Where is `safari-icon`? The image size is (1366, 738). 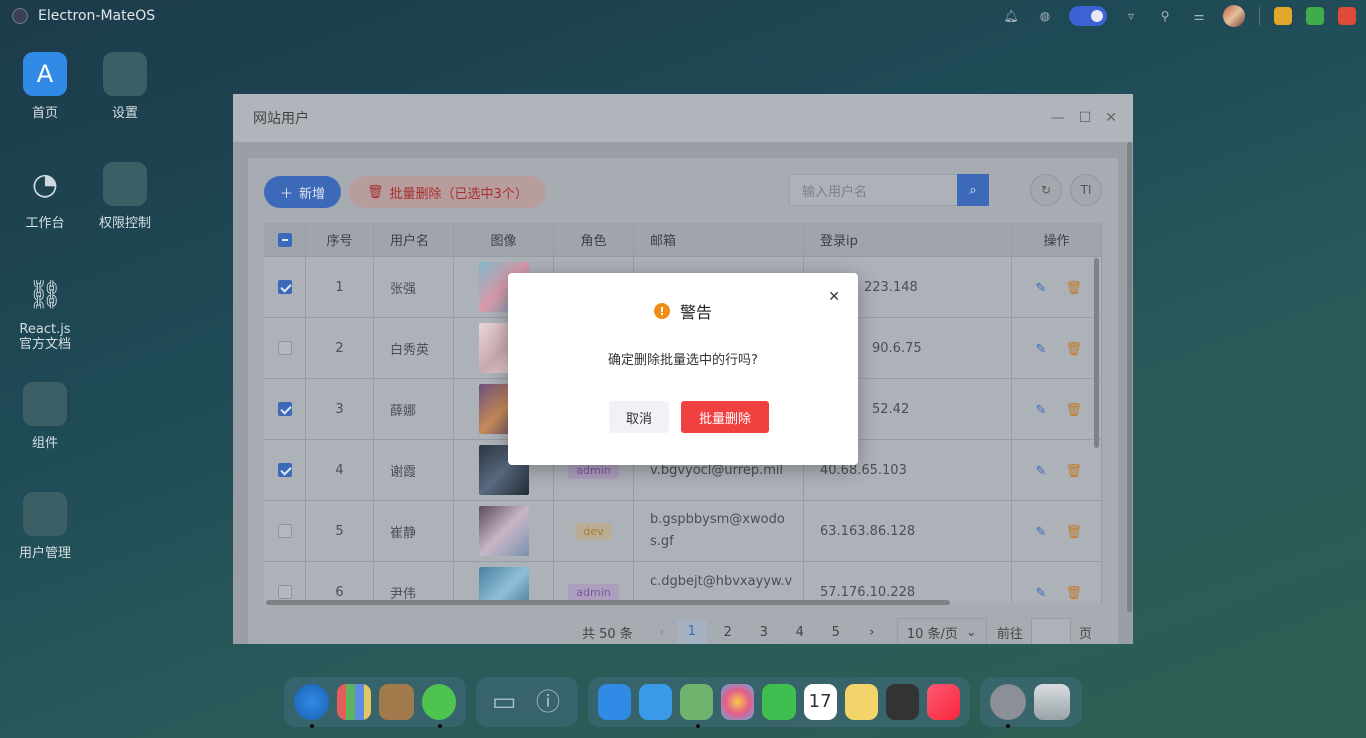 safari-icon is located at coordinates (311, 706).